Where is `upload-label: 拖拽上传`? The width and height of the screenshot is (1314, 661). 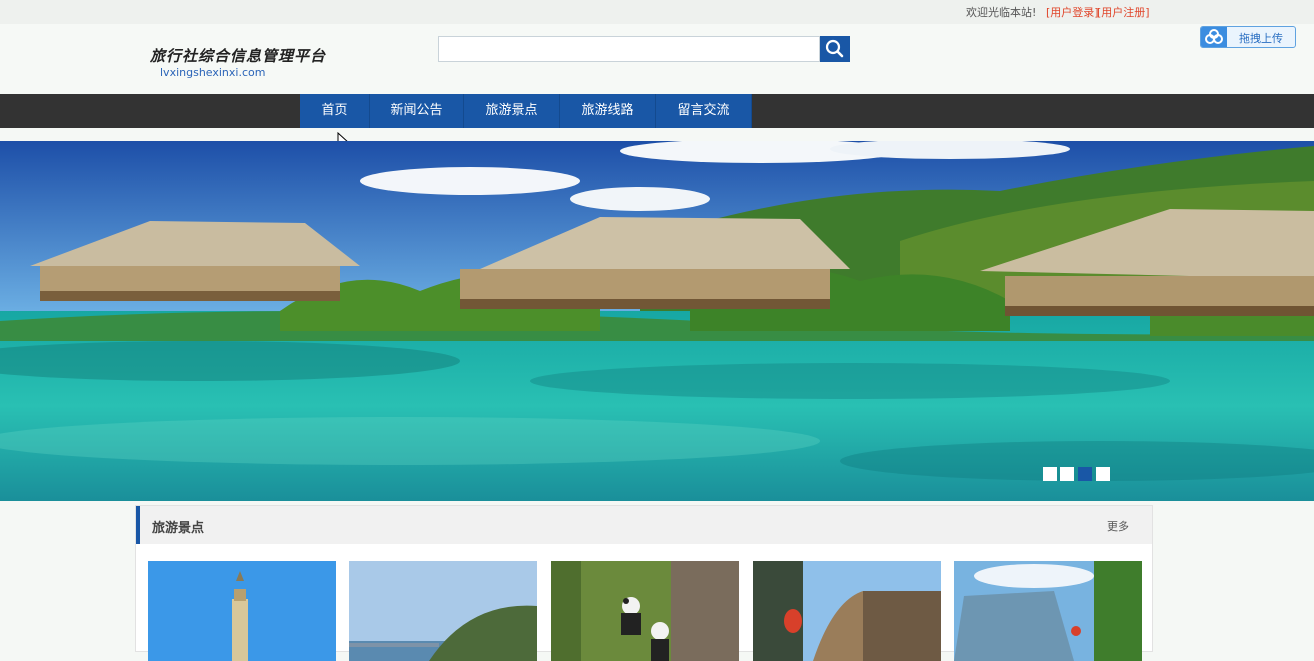
upload-label: 拖拽上传 is located at coordinates (1261, 38).